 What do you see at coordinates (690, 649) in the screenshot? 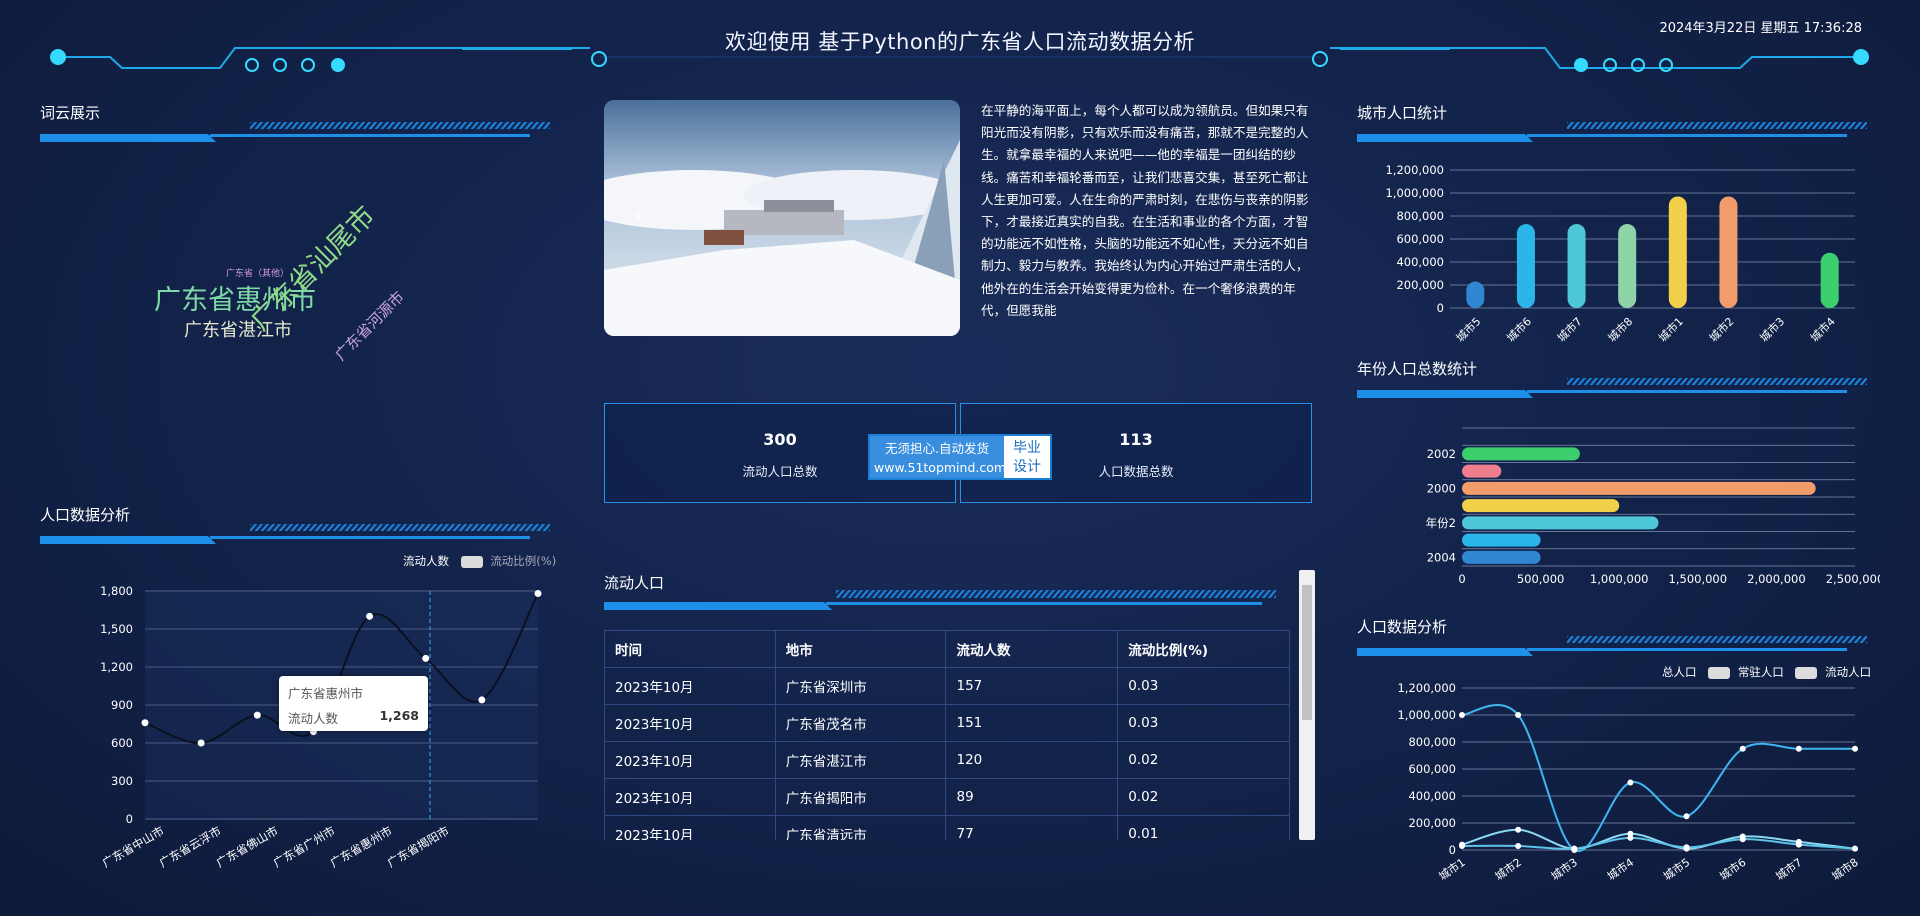
I see `column-header: 时间` at bounding box center [690, 649].